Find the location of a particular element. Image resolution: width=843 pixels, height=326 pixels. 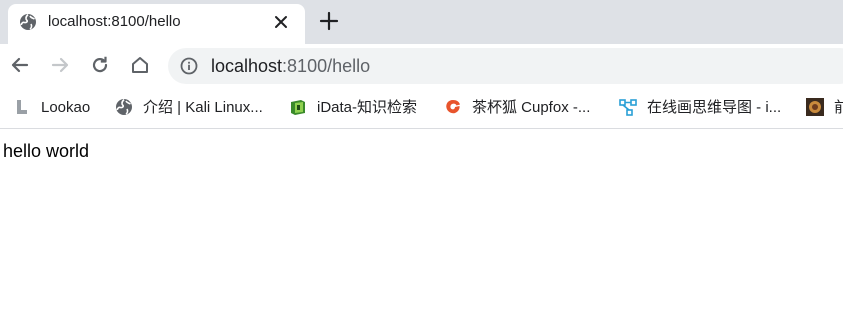

tab-strip: localhost:8100/hello is located at coordinates (421, 22).